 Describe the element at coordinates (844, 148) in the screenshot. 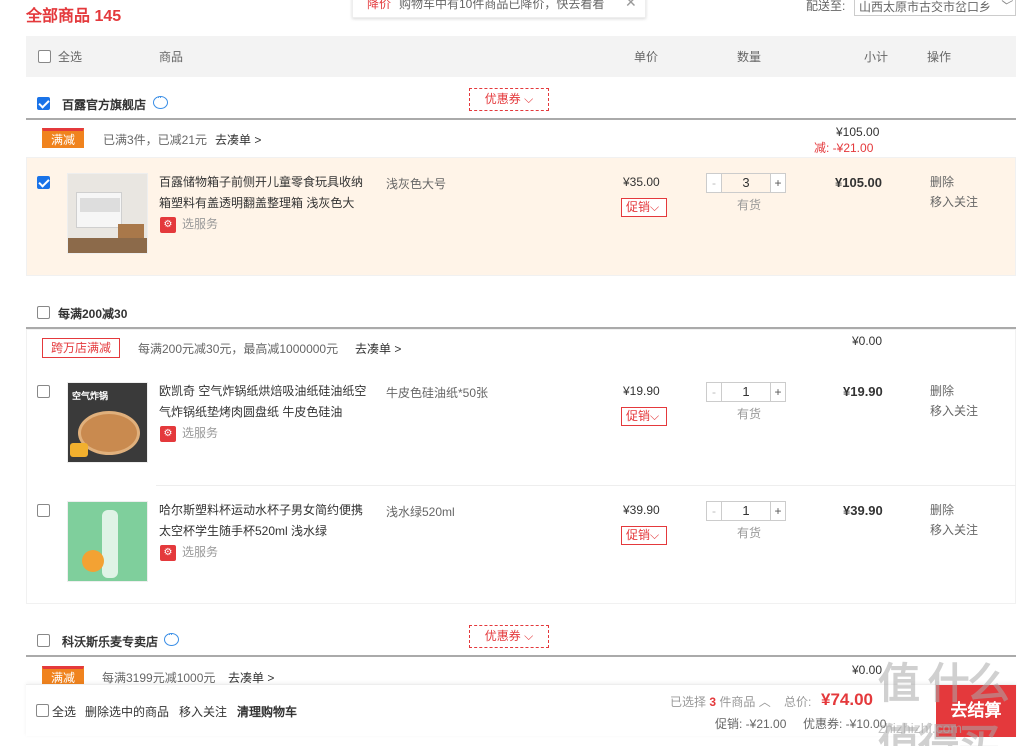

I see `promo-discount: 减: -¥21.00` at that location.